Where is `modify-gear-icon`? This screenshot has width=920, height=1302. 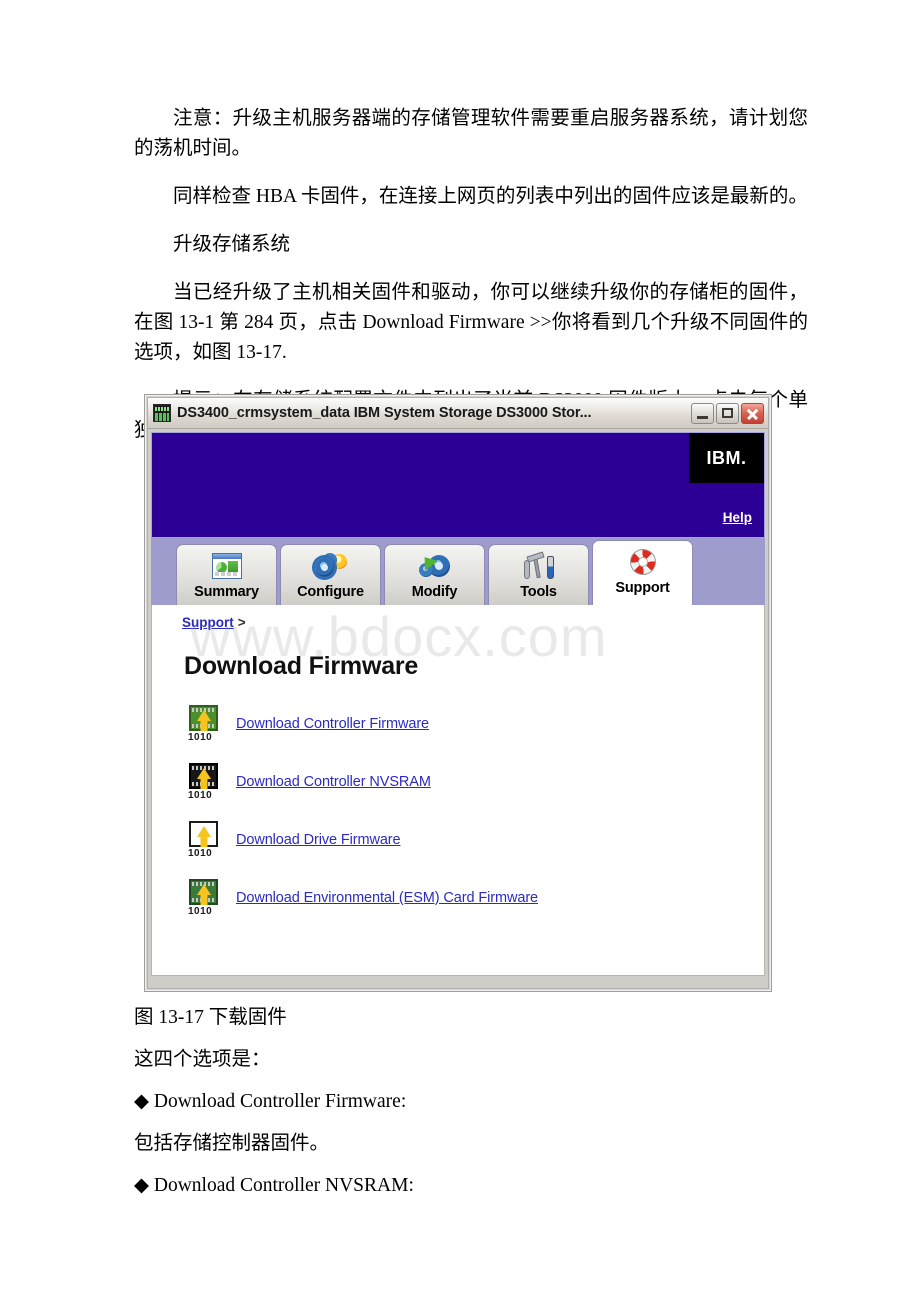
modify-gear-icon is located at coordinates (434, 566).